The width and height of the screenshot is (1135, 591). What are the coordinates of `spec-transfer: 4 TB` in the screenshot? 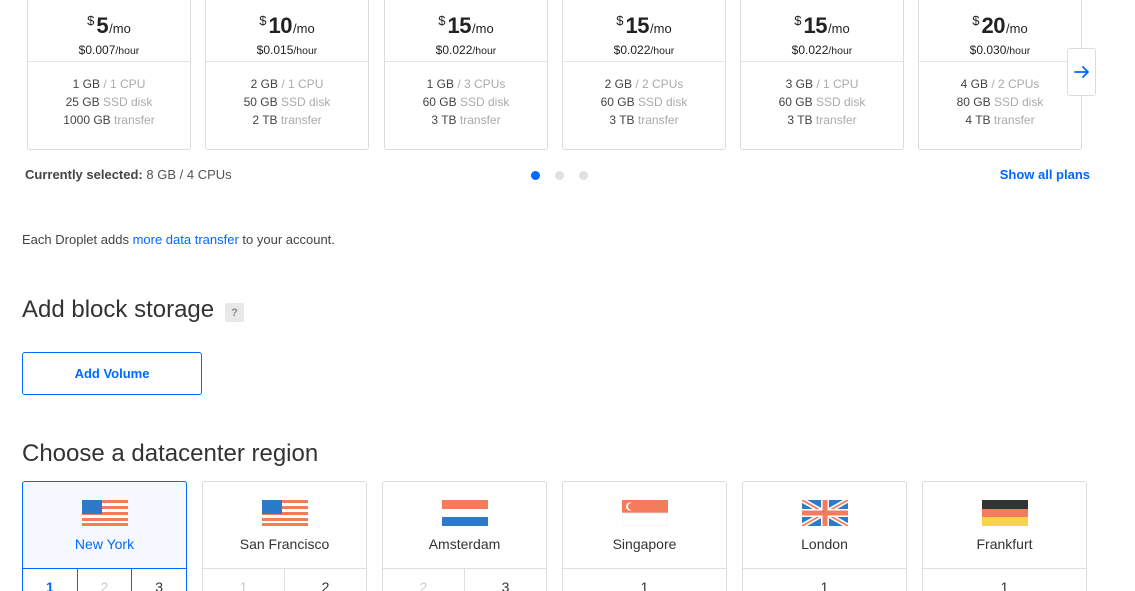 It's located at (978, 120).